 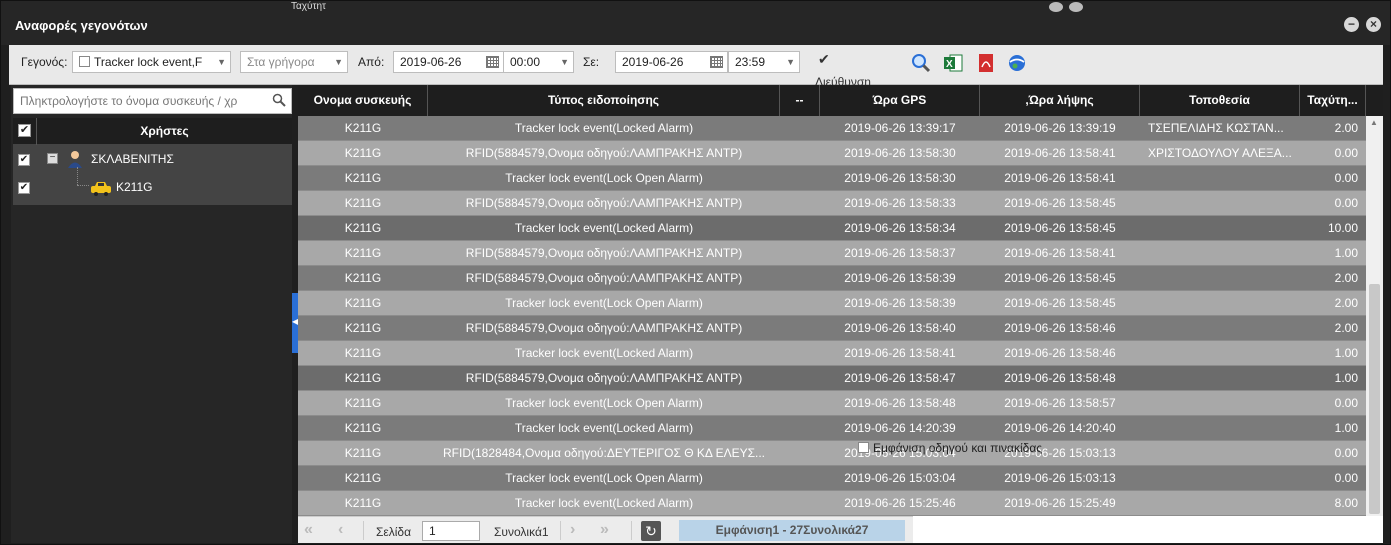 What do you see at coordinates (152, 101) in the screenshot?
I see `device-search-input: Πληκτρολογήστε το όνομα συσκευής / χρ` at bounding box center [152, 101].